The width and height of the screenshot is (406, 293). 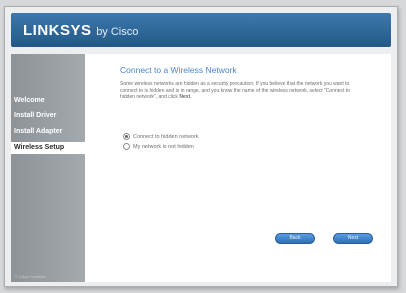 I want to click on back-button: Back, so click(x=295, y=238).